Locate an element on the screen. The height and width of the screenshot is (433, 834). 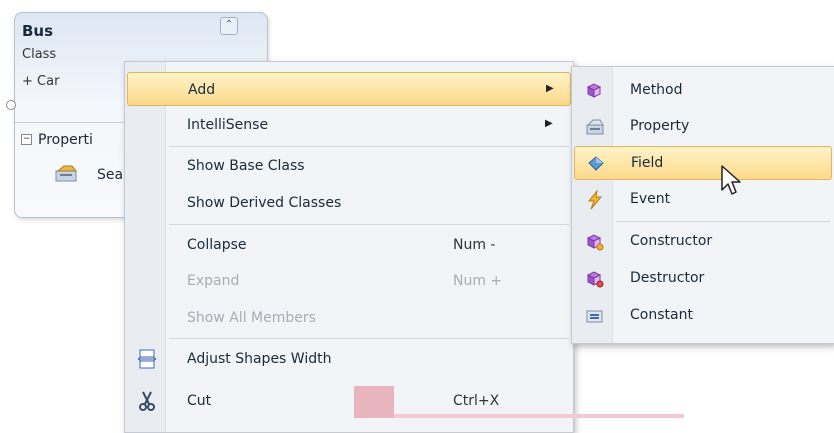
menu-item-cut: Cut Ctrl+X is located at coordinates (349, 401).